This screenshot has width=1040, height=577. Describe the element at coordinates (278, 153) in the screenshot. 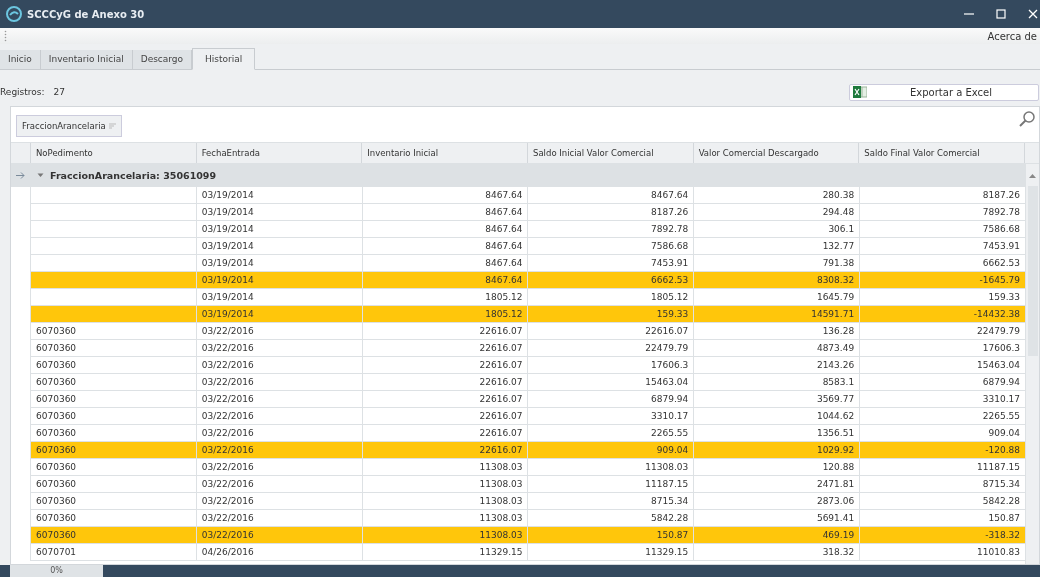

I see `column-header: FechaEntrada` at that location.